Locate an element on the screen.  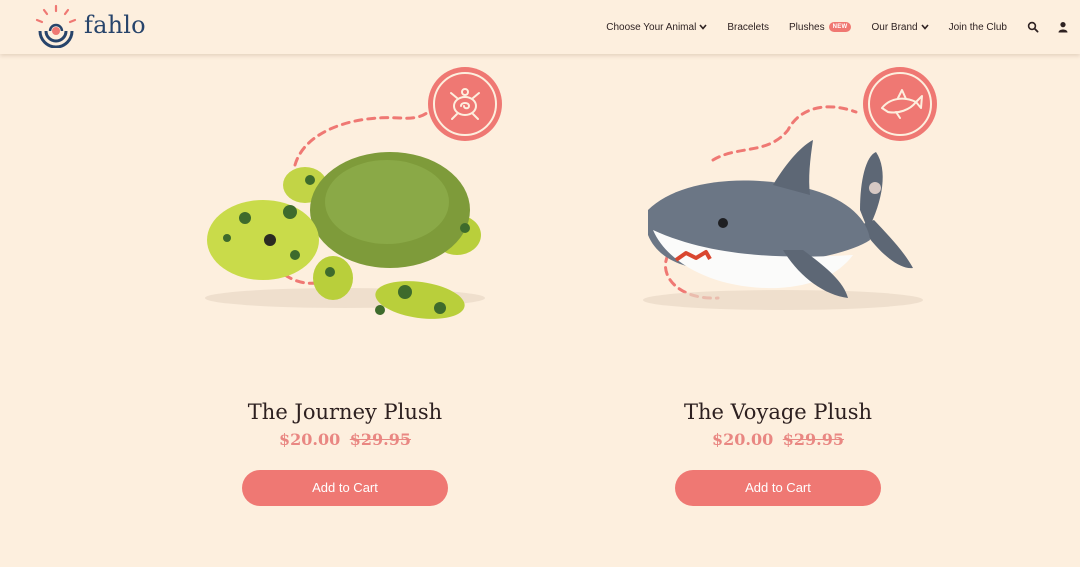
user-icon is located at coordinates (1063, 27).